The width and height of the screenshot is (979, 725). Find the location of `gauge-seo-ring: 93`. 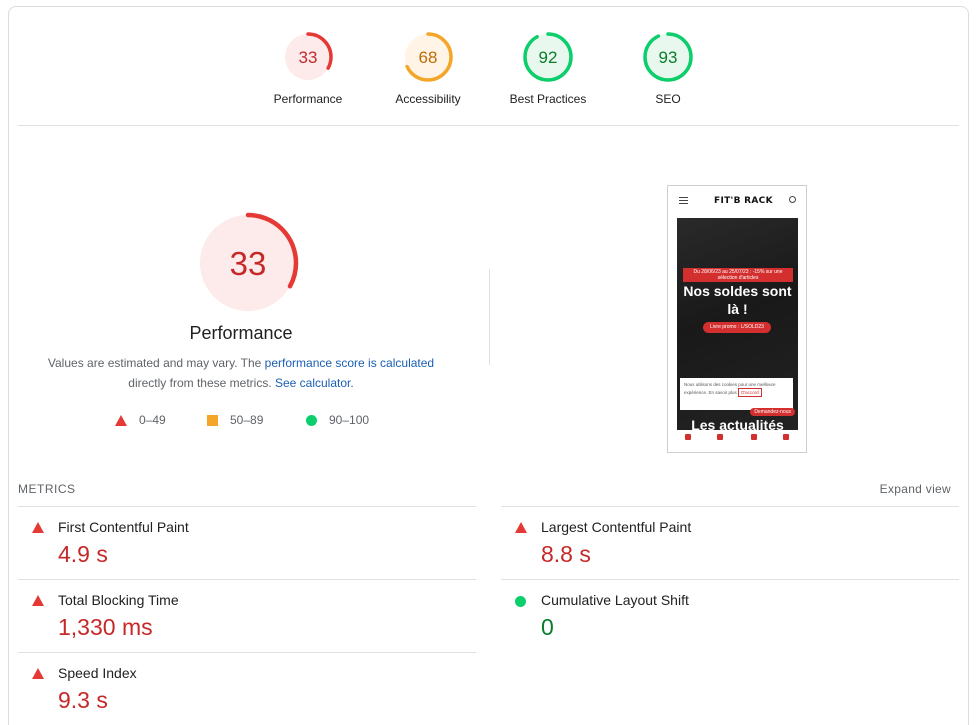

gauge-seo-ring: 93 is located at coordinates (668, 57).